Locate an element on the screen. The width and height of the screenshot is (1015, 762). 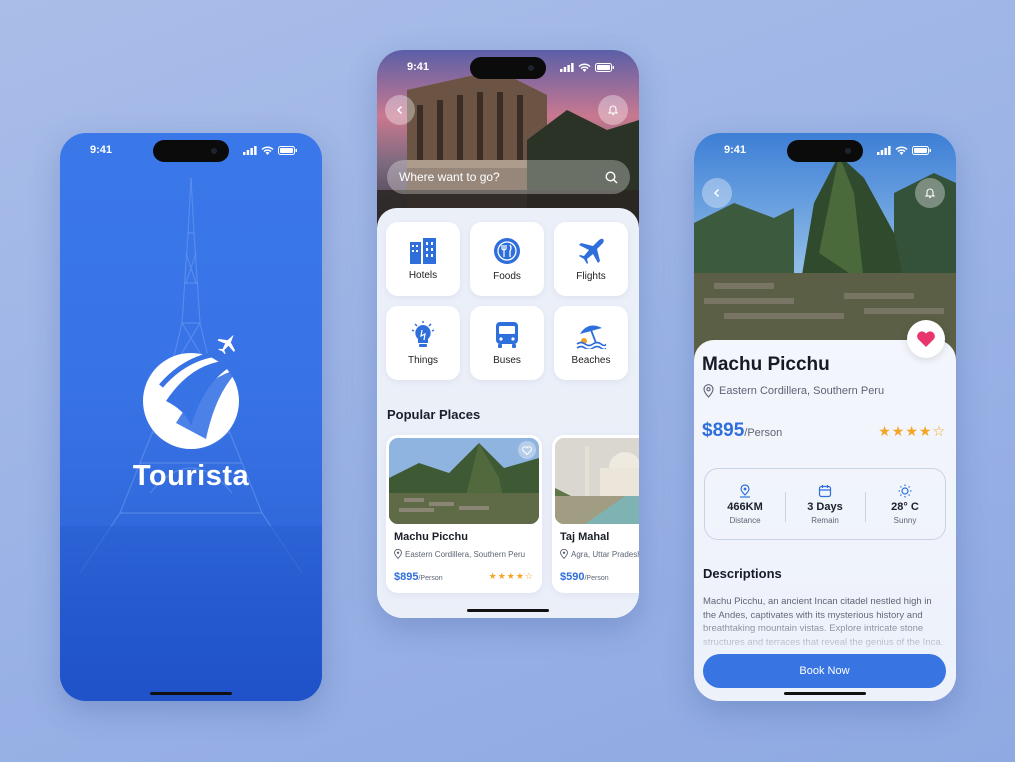
search-bar: Where want to go? is located at coordinates (508, 177).